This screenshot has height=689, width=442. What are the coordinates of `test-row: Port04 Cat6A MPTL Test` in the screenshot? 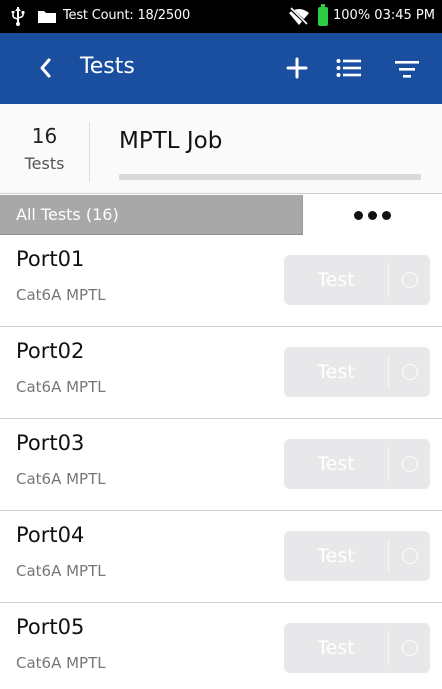 It's located at (221, 557).